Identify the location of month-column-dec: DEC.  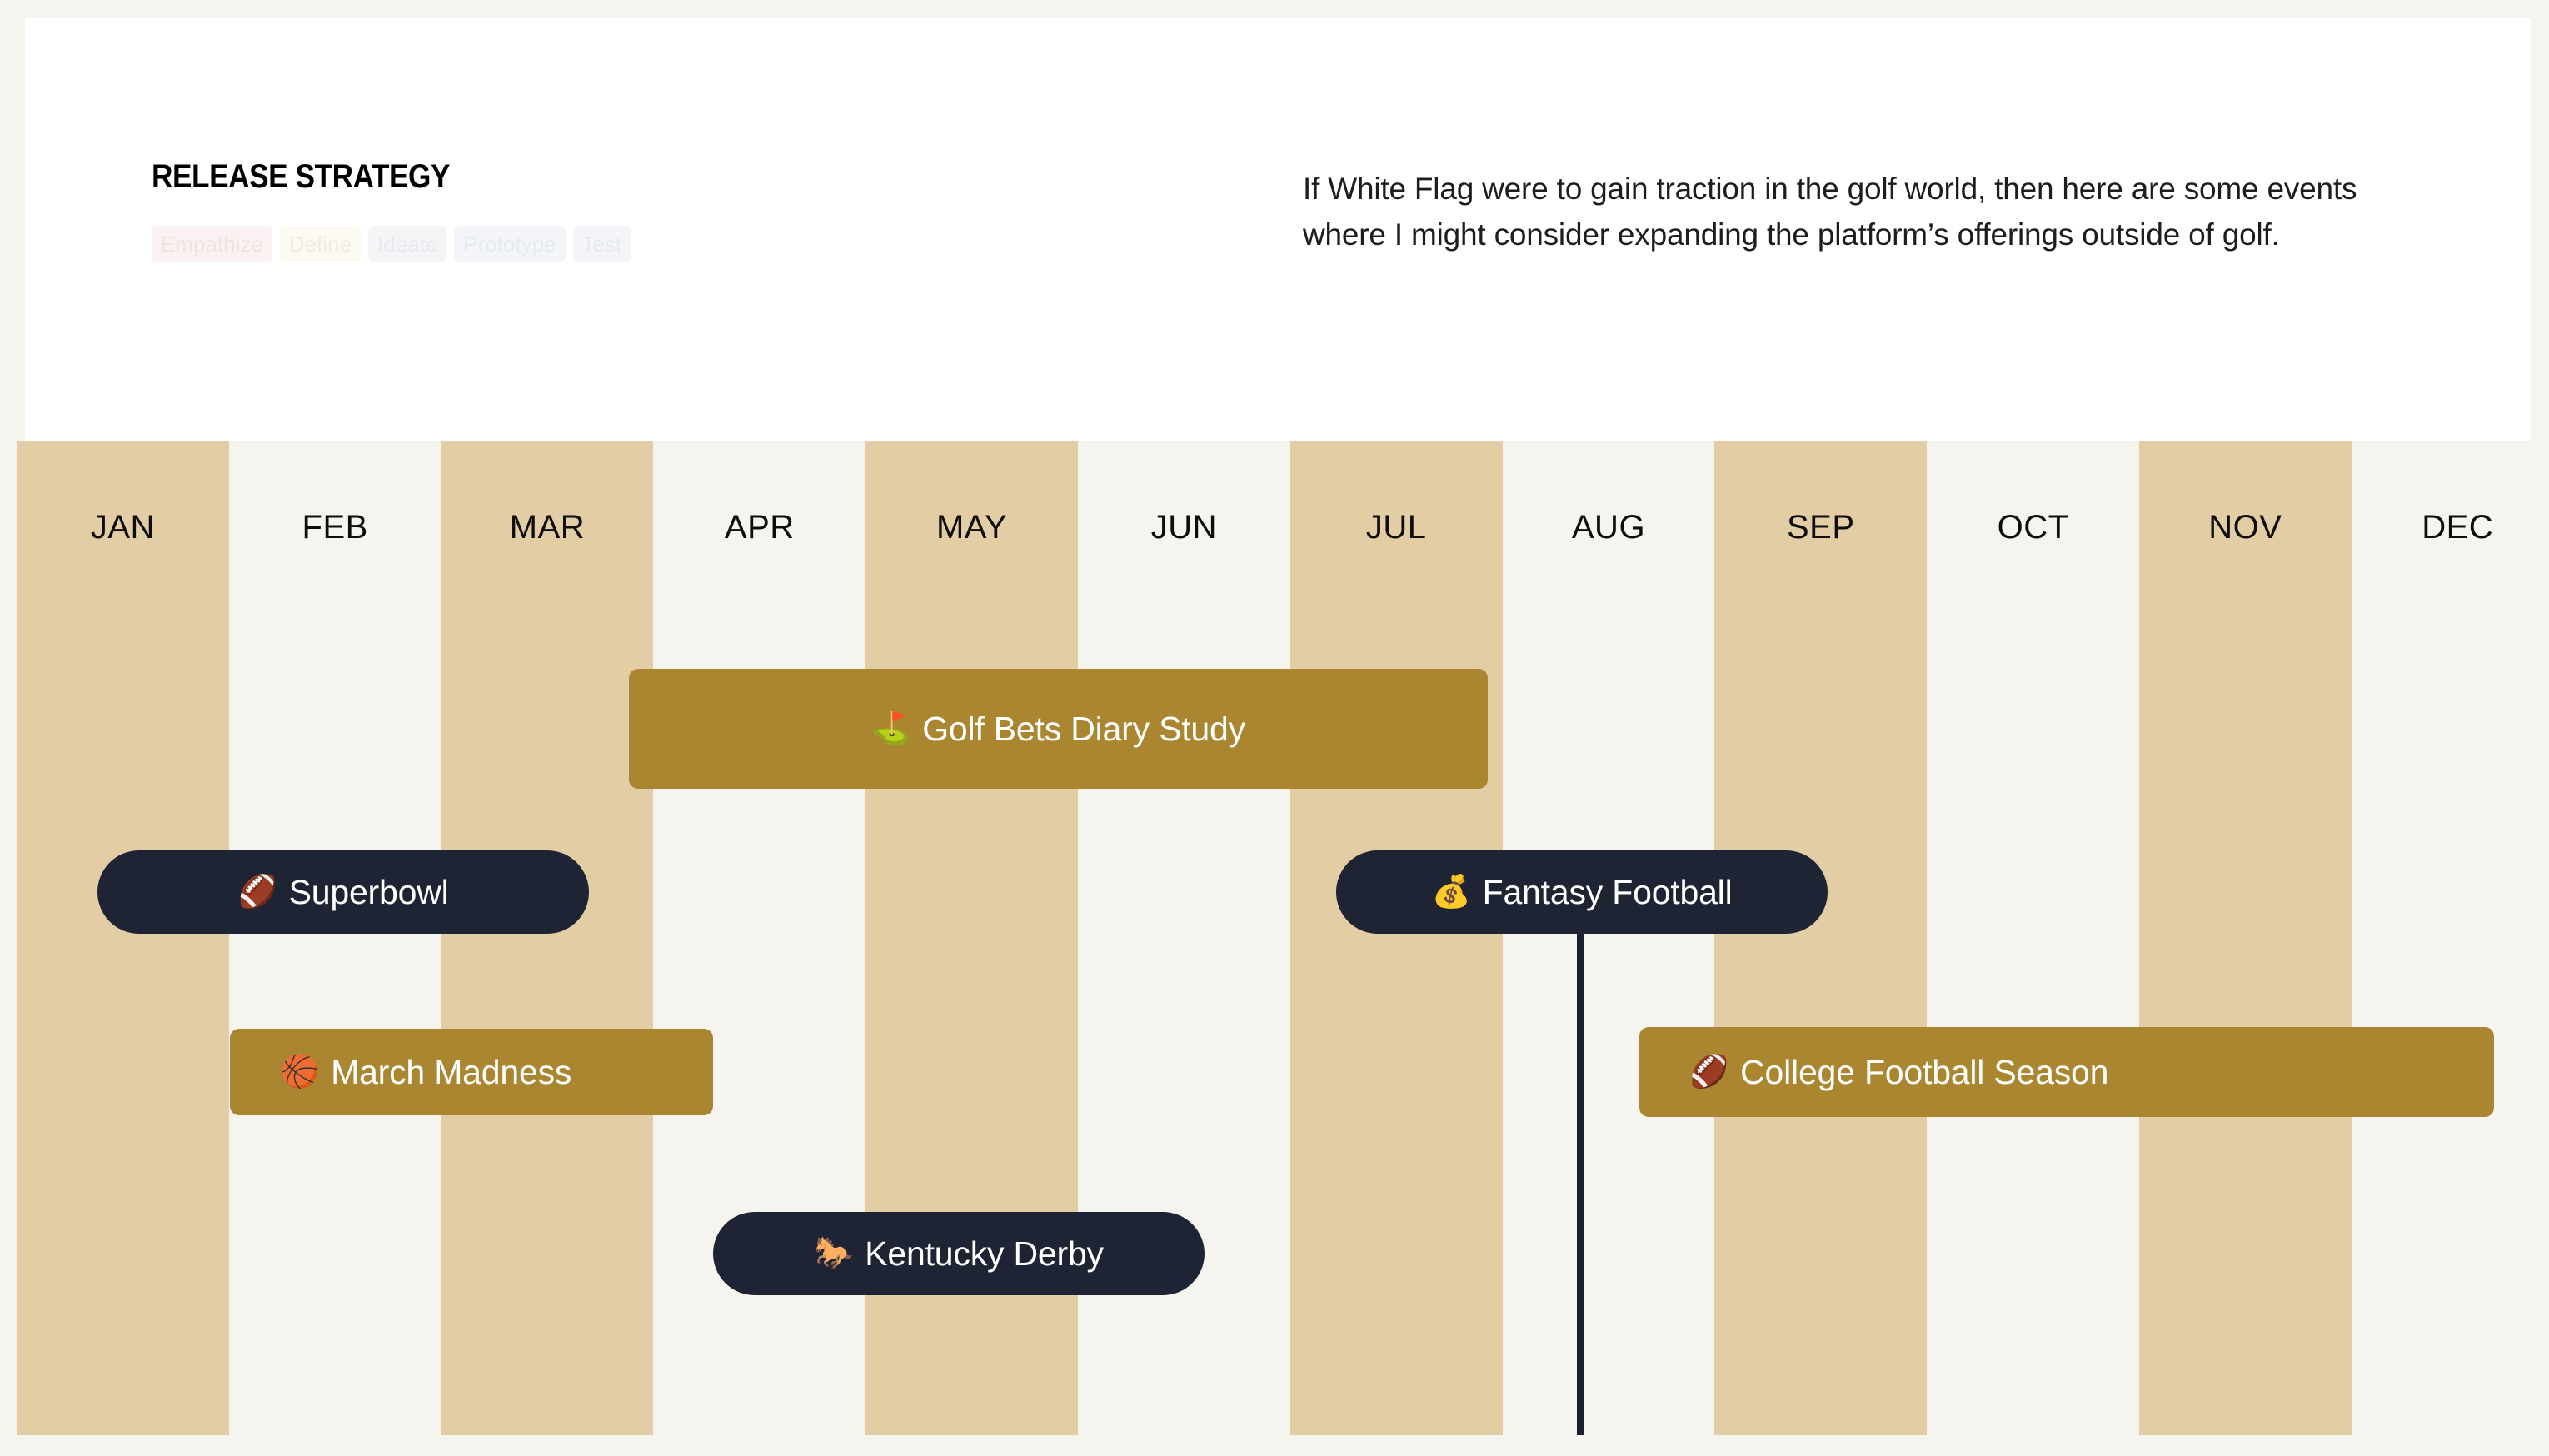
(2450, 938).